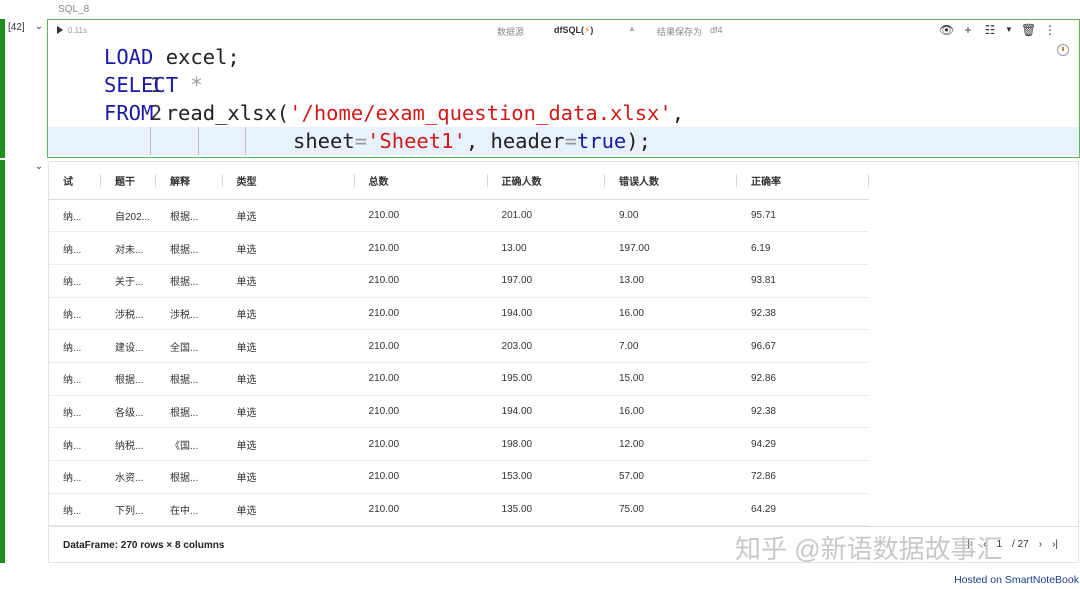 The height and width of the screenshot is (589, 1080). What do you see at coordinates (141, 85) in the screenshot?
I see `code-token: SELECT` at bounding box center [141, 85].